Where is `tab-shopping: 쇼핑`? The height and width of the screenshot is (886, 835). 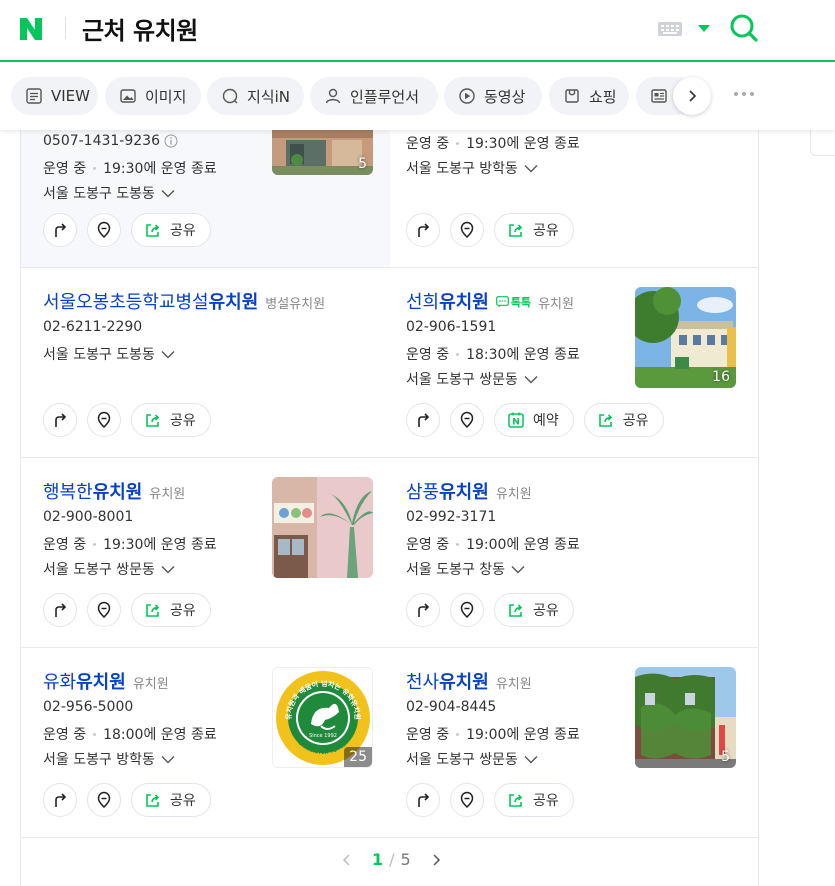 tab-shopping: 쇼핑 is located at coordinates (589, 96).